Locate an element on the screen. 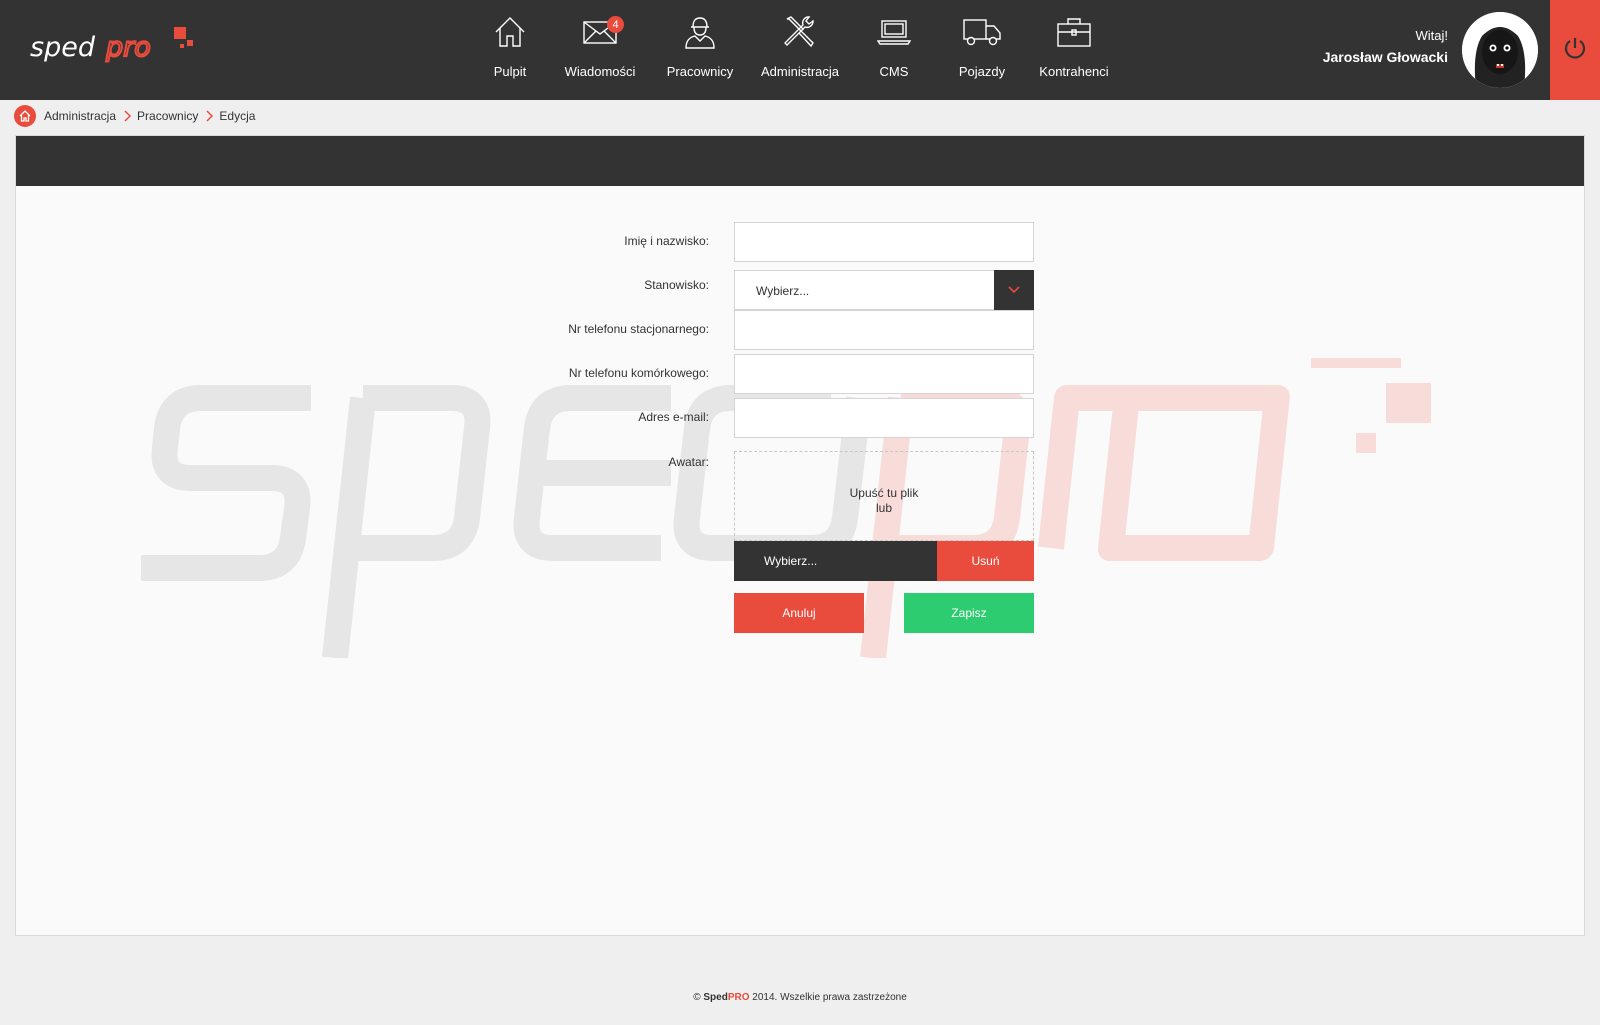 This screenshot has width=1600, height=1025. tools-icon is located at coordinates (800, 32).